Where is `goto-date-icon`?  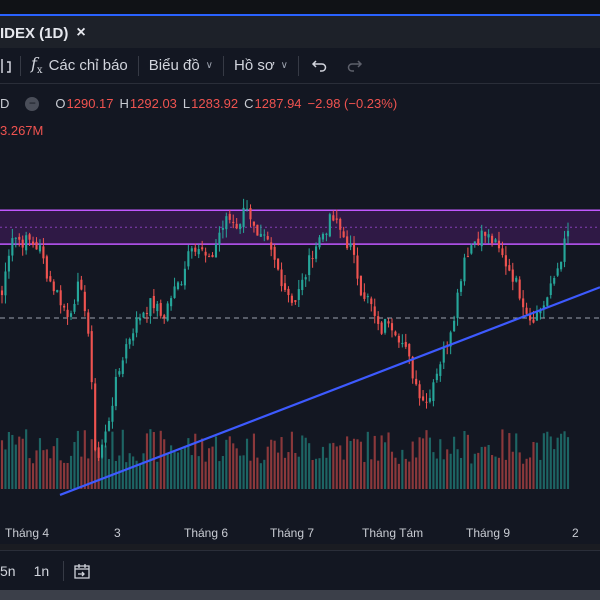 goto-date-icon is located at coordinates (82, 571).